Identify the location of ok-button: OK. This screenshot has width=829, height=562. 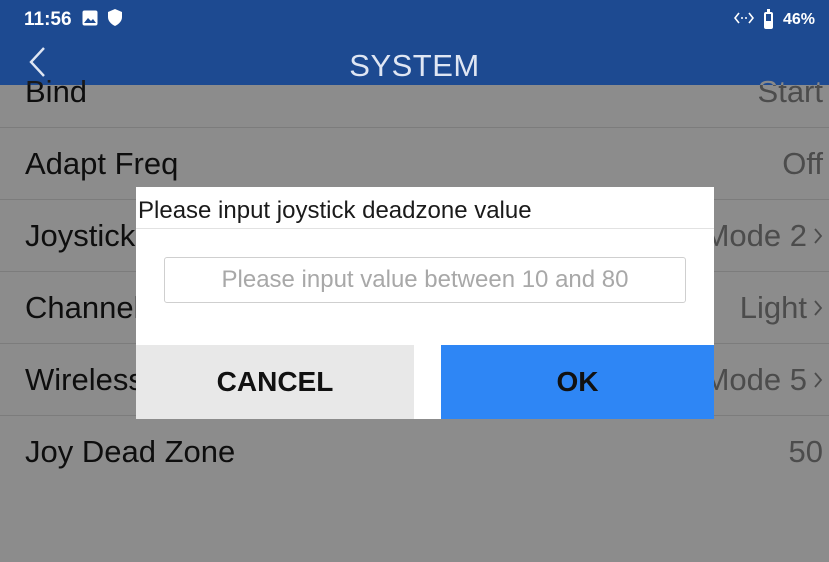
(577, 382).